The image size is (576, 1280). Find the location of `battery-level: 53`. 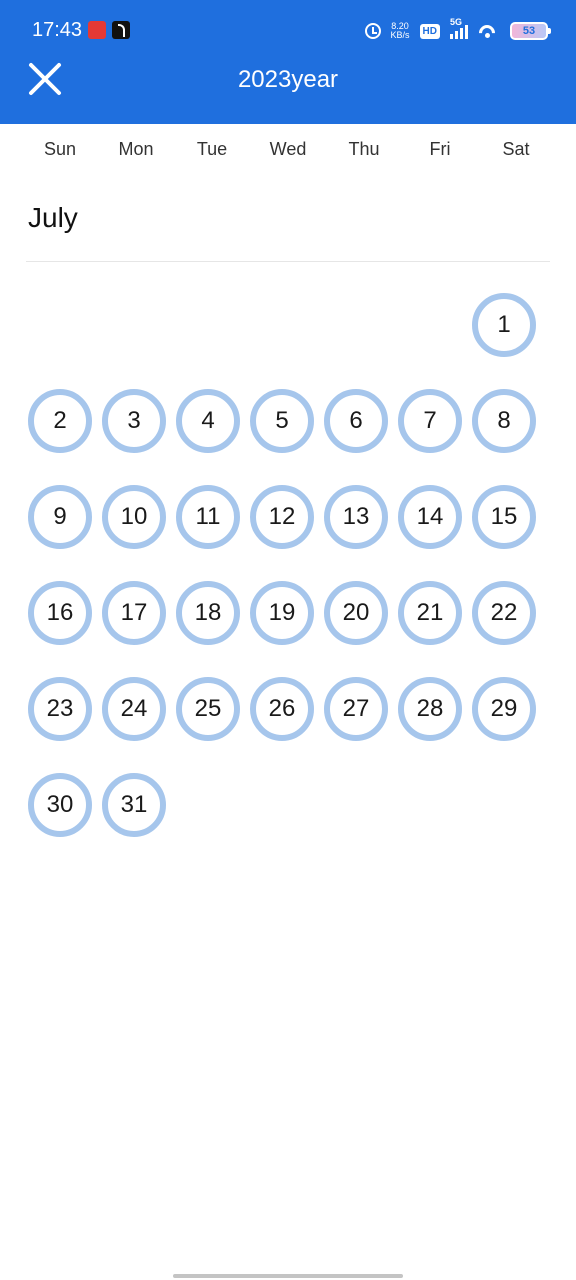

battery-level: 53 is located at coordinates (529, 31).